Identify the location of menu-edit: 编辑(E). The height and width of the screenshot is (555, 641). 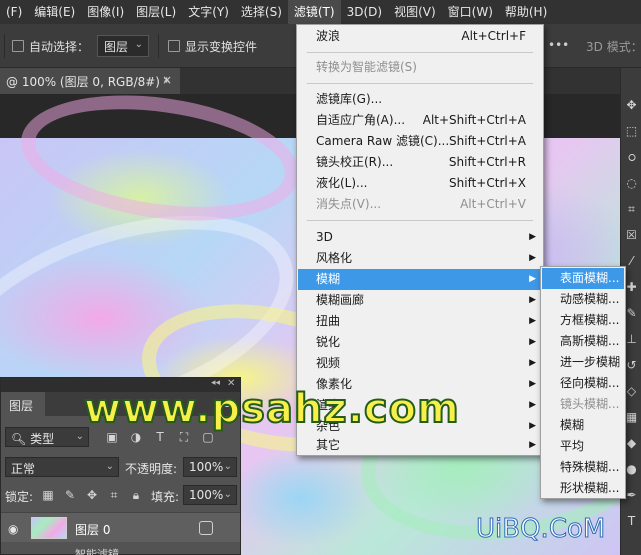
(54, 12).